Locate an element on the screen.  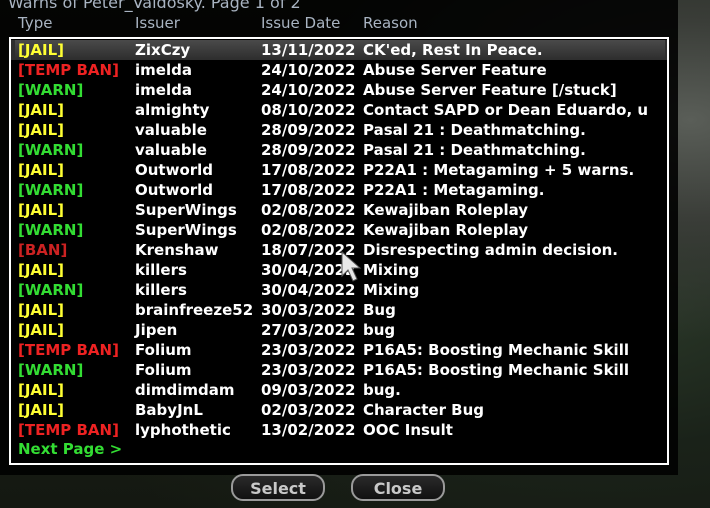
header-reason: Reason is located at coordinates (390, 23).